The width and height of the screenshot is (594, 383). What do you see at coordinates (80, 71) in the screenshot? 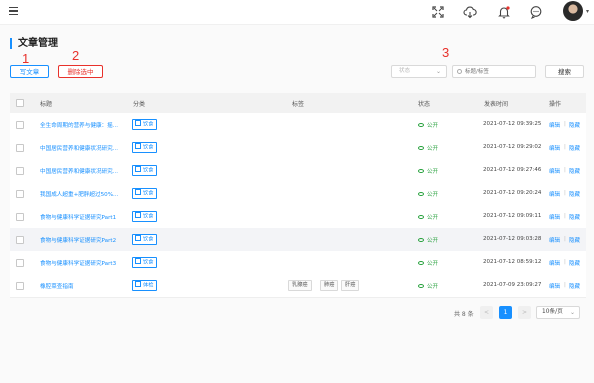
I see `delete-selected-button: 删除选中` at bounding box center [80, 71].